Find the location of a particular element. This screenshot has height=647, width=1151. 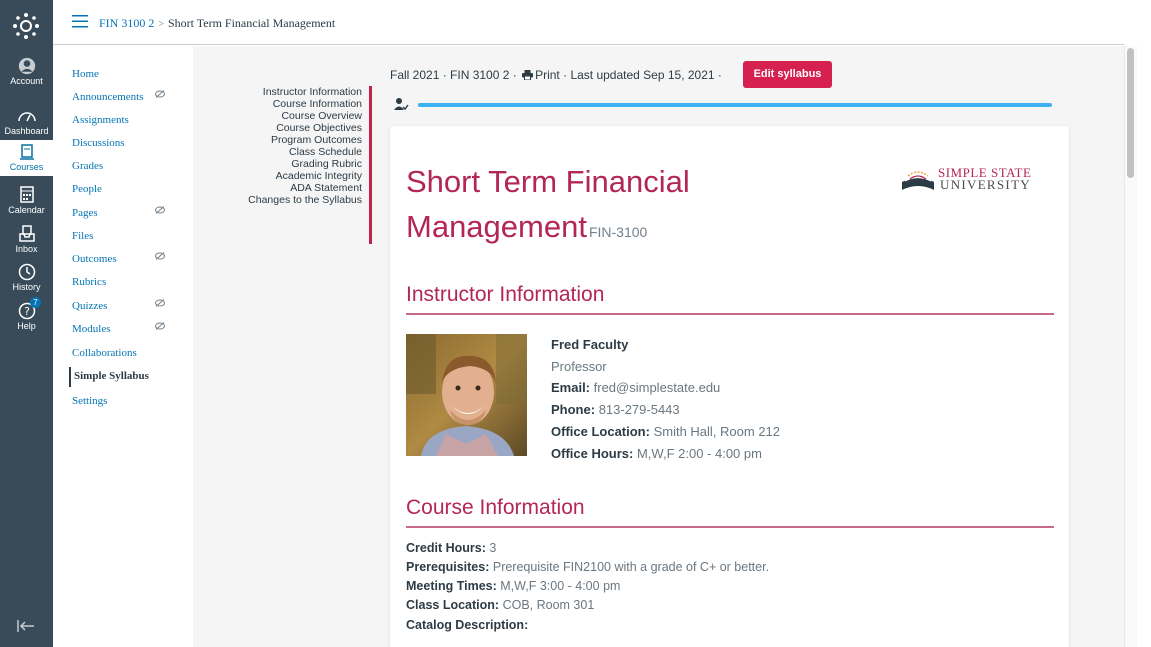

global-nav-label: History is located at coordinates (26, 287).